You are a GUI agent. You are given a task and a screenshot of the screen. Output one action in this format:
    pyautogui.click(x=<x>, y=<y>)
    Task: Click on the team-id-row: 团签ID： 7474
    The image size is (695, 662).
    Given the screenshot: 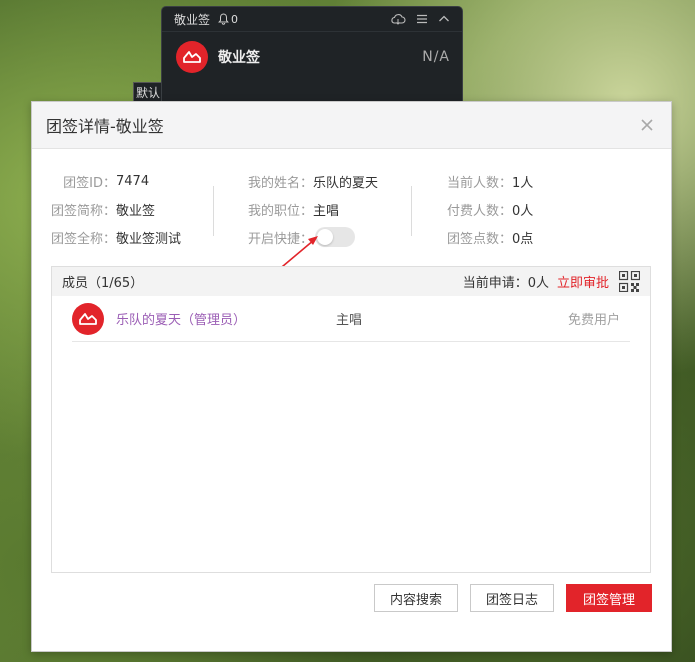 What is the action you would take?
    pyautogui.click(x=115, y=181)
    